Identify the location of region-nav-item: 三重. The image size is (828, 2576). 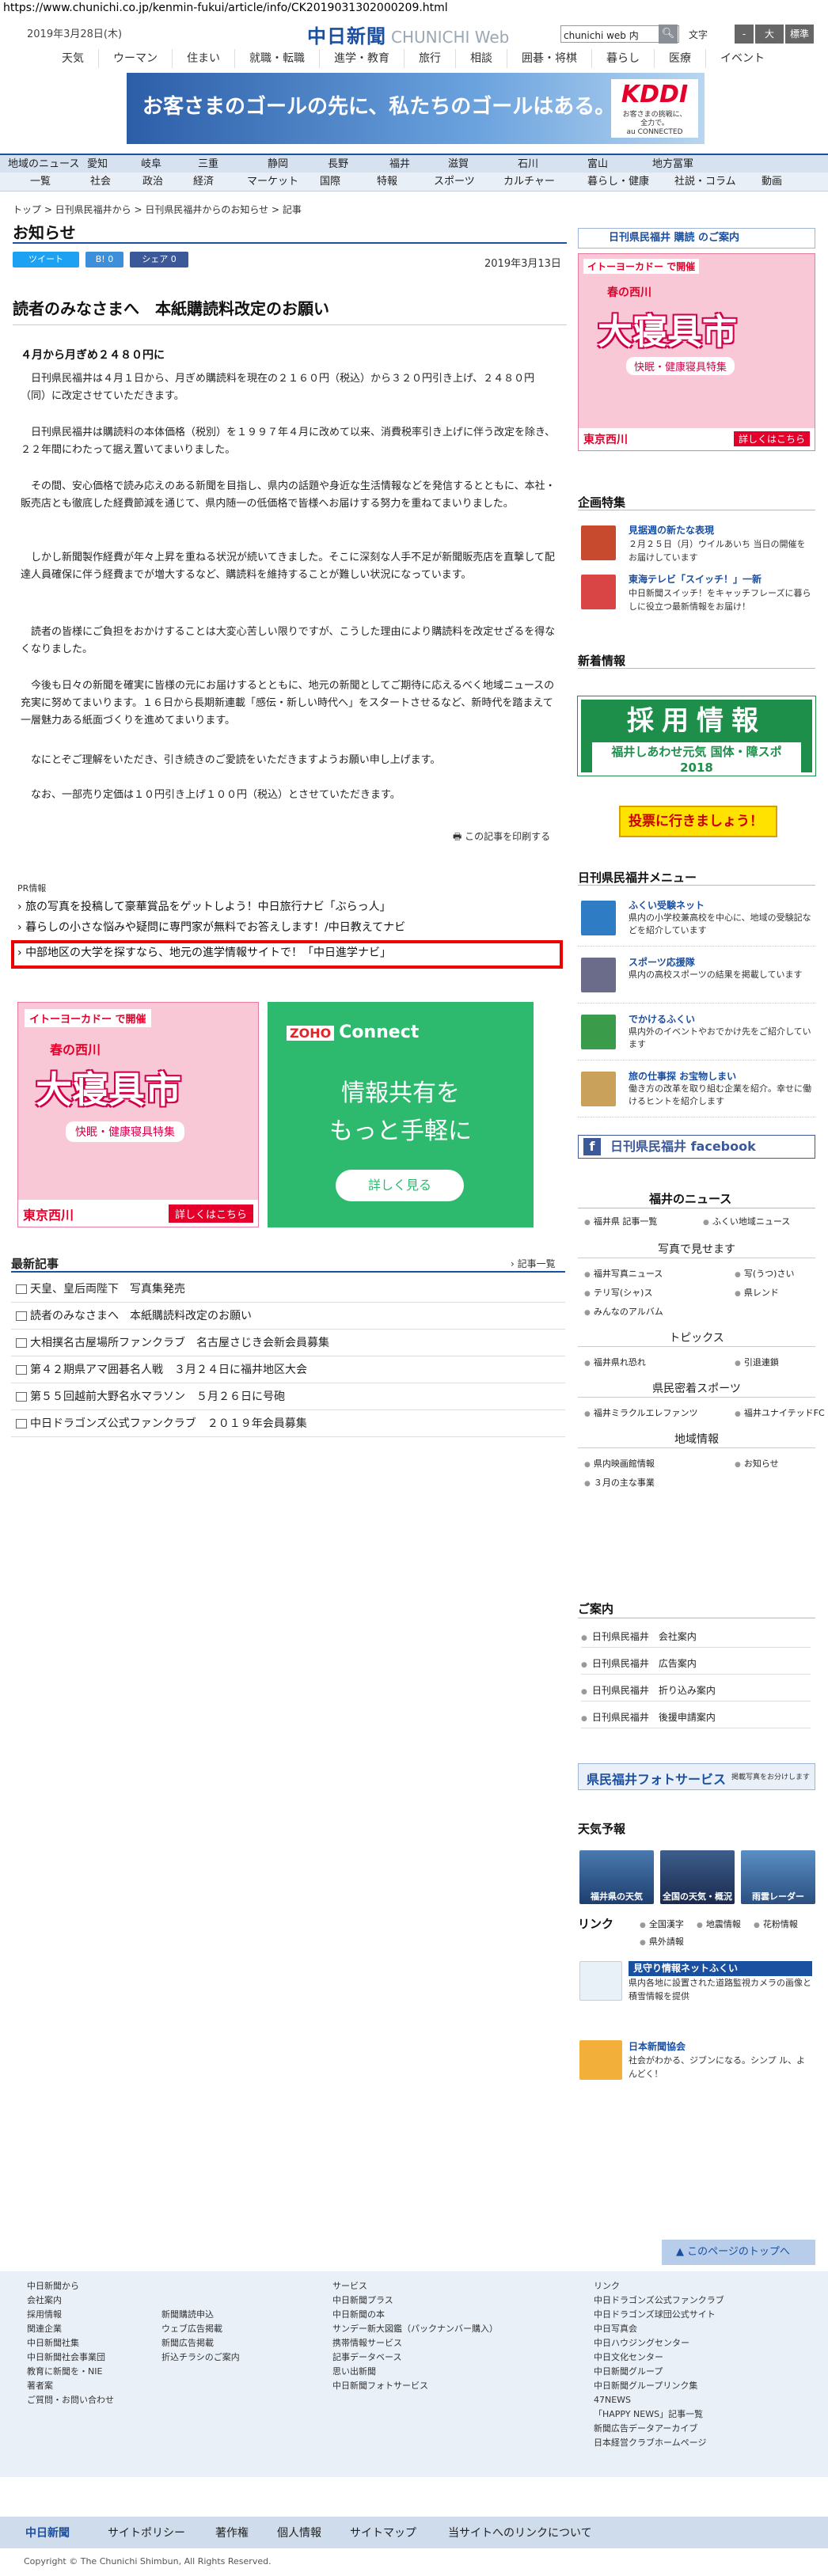
(208, 164).